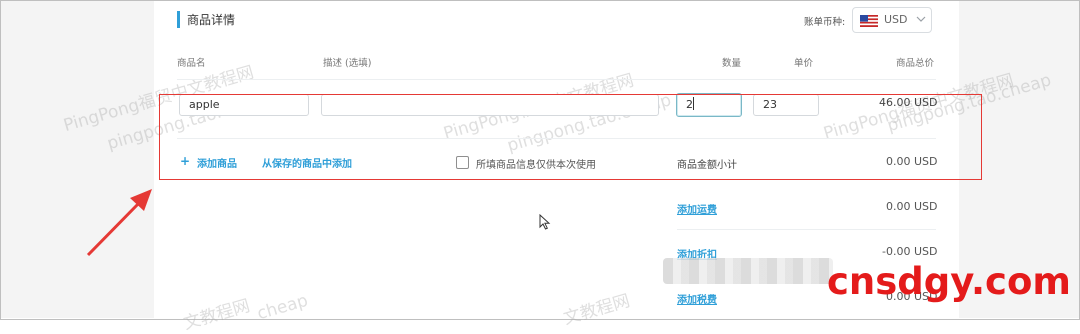 The height and width of the screenshot is (334, 1080). What do you see at coordinates (545, 222) in the screenshot?
I see `mouse-cursor-icon` at bounding box center [545, 222].